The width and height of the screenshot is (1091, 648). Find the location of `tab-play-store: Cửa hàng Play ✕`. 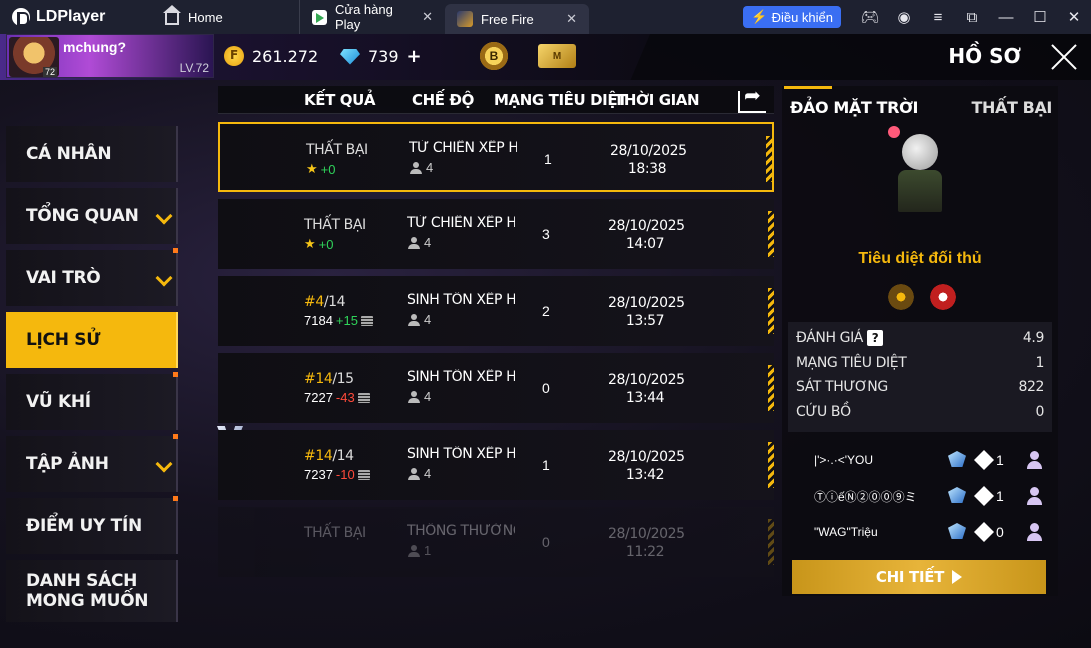

tab-play-store: Cửa hàng Play ✕ is located at coordinates (372, 17).